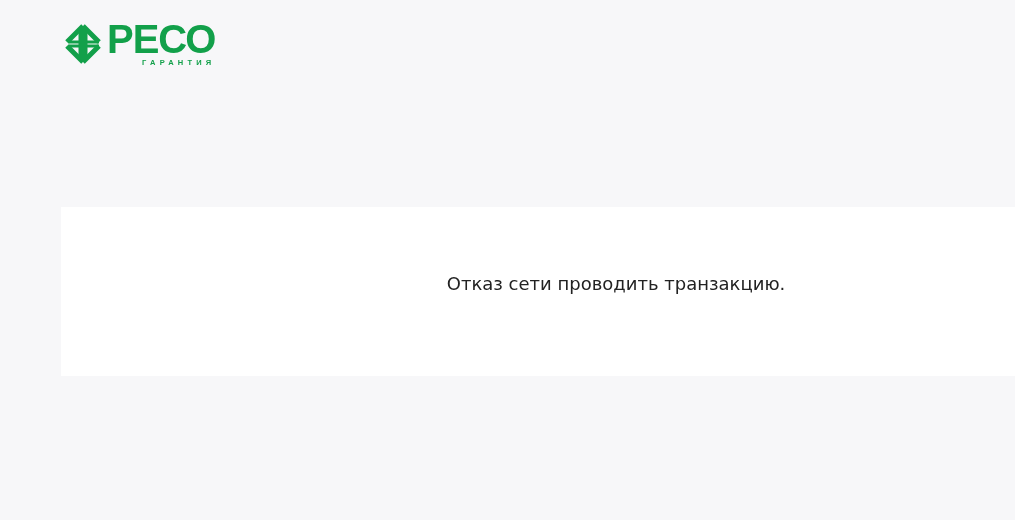 Image resolution: width=1015 pixels, height=520 pixels. Describe the element at coordinates (161, 39) in the screenshot. I see `logo-name: РЕСО` at that location.